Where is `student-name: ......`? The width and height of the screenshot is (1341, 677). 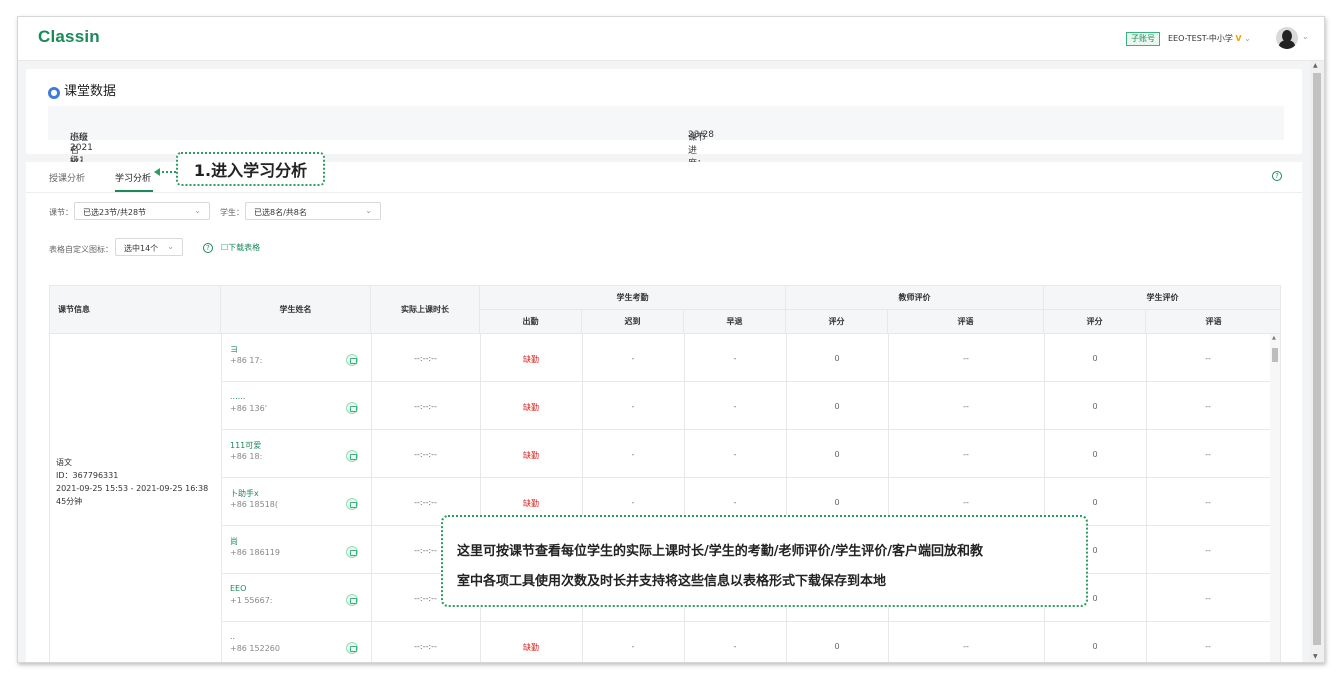
student-name: ...... is located at coordinates (238, 396).